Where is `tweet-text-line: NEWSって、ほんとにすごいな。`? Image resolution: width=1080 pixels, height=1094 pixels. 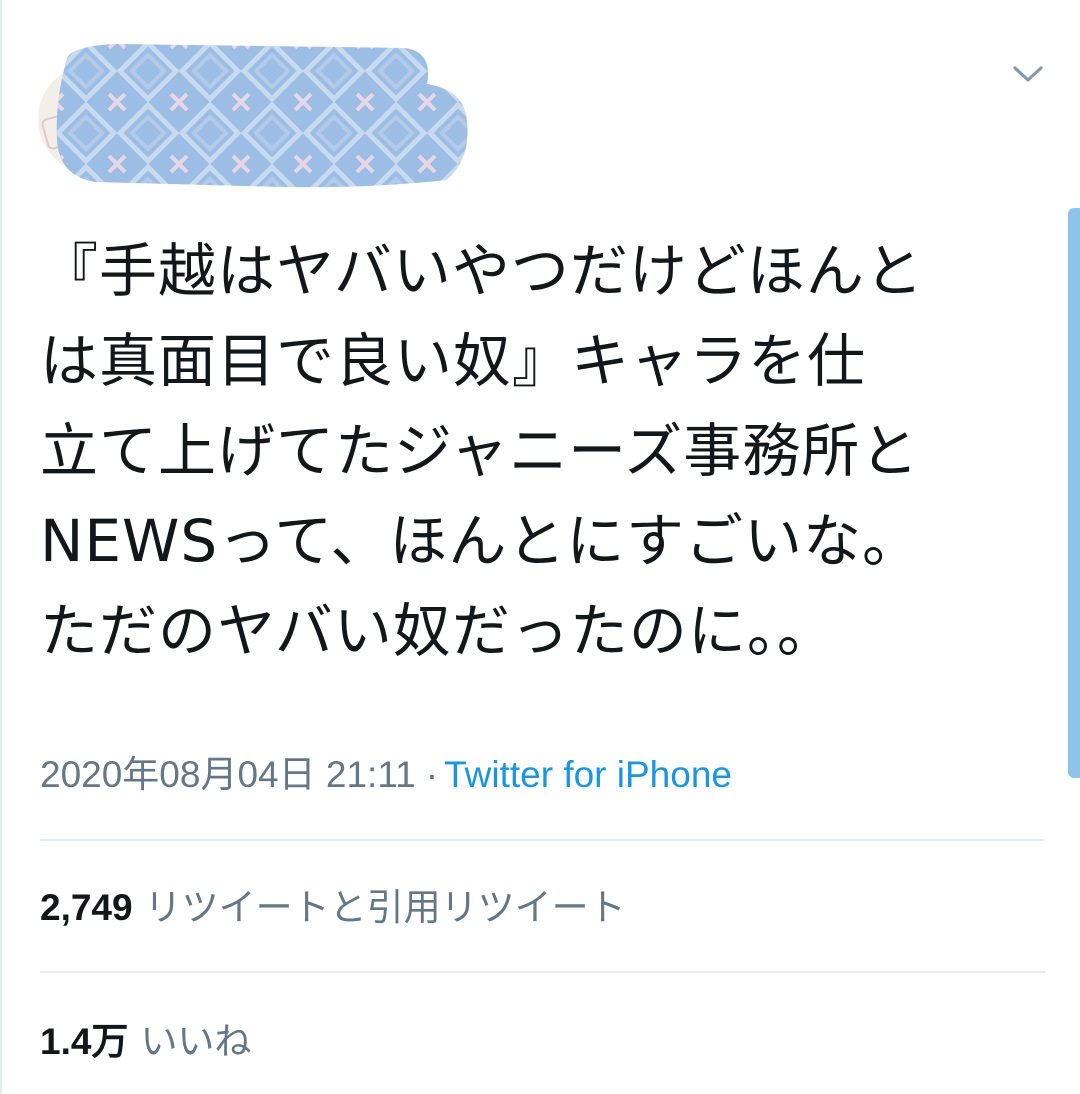
tweet-text-line: NEWSって、ほんとにすごいな。 is located at coordinates (480, 541).